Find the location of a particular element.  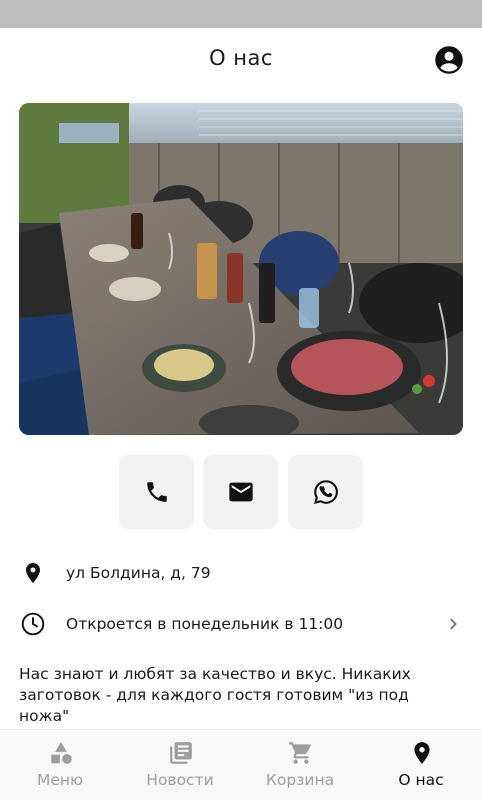

category-icon is located at coordinates (61, 753).